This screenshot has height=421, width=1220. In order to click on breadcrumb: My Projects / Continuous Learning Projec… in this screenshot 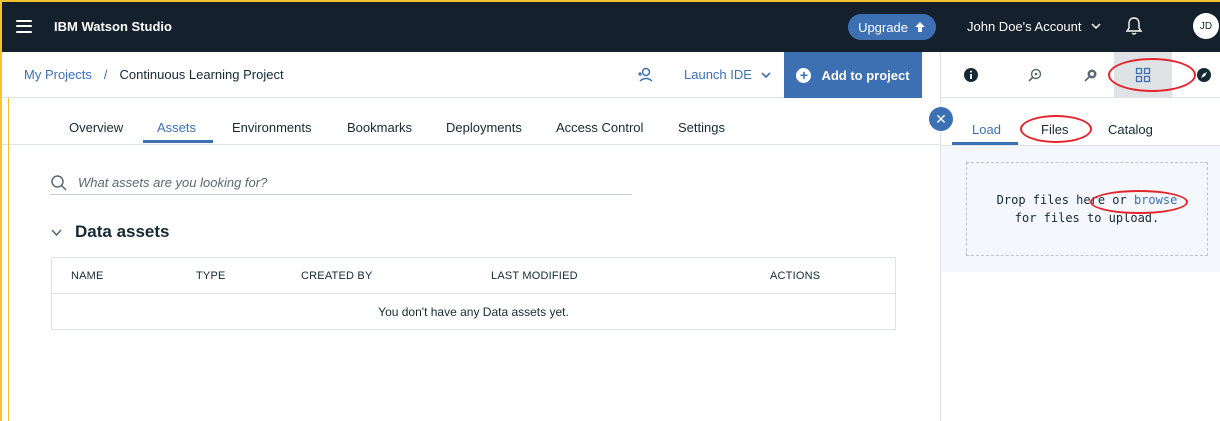, I will do `click(461, 75)`.